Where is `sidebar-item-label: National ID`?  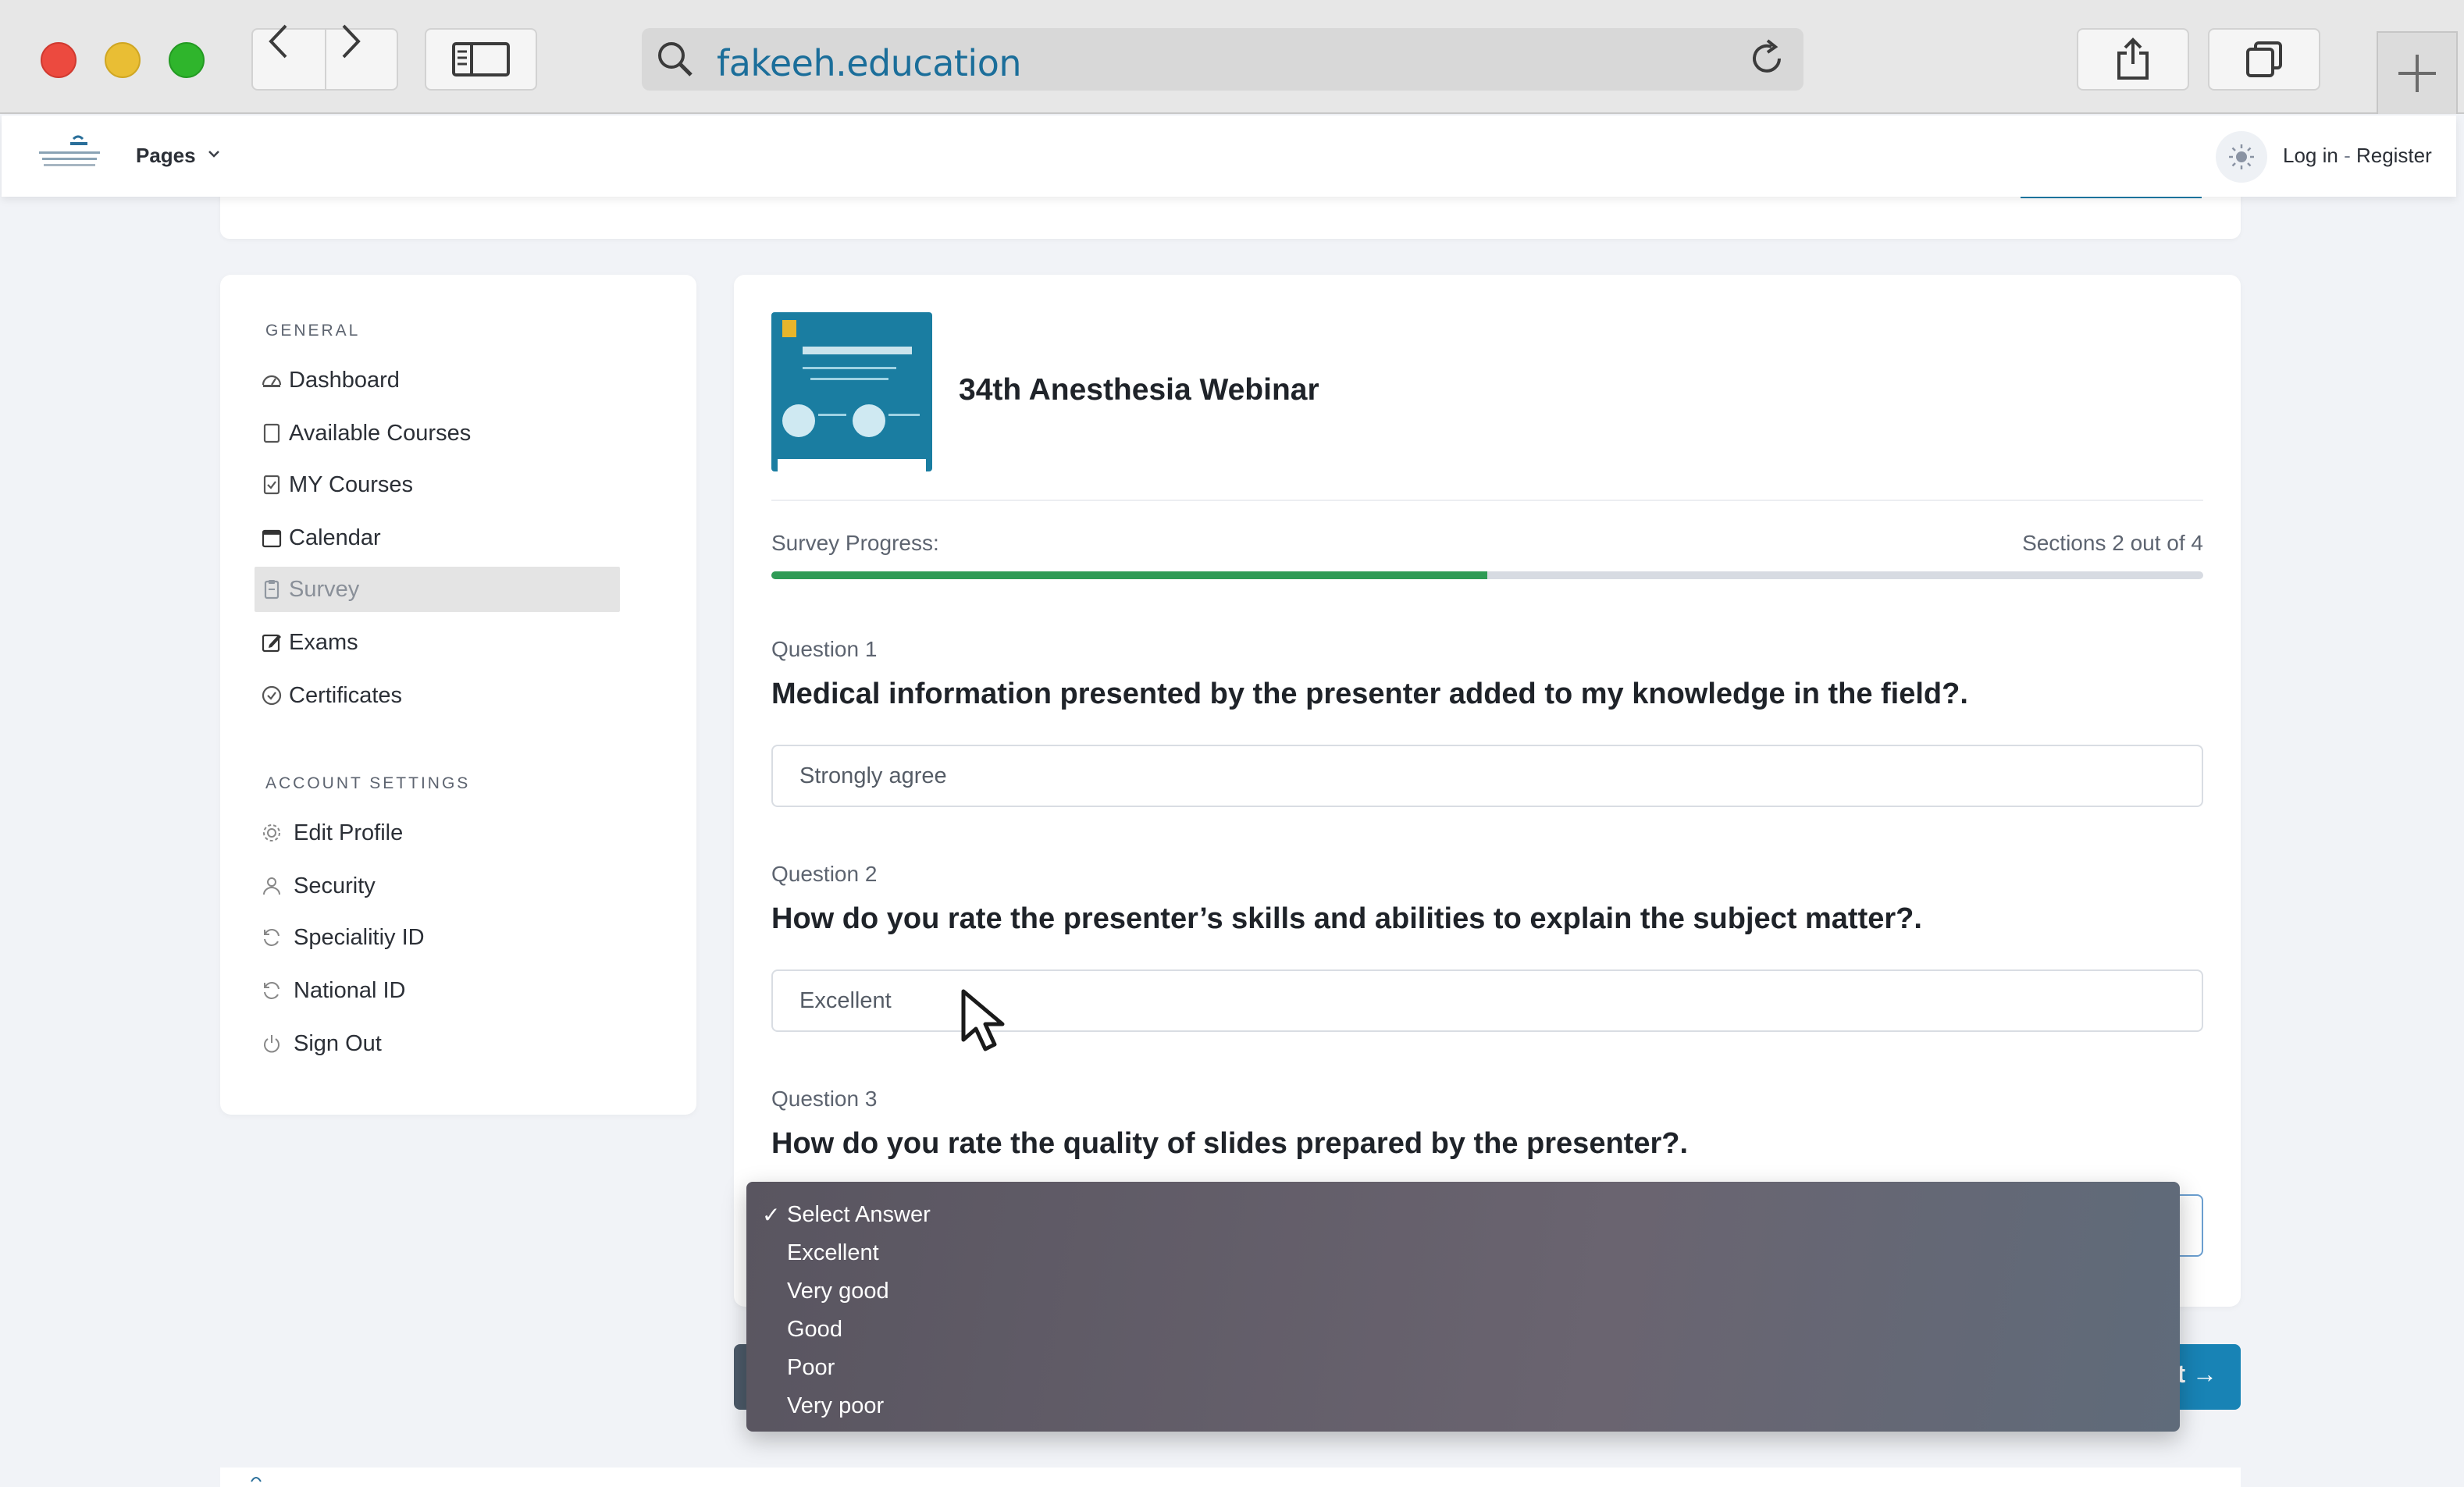 sidebar-item-label: National ID is located at coordinates (350, 990).